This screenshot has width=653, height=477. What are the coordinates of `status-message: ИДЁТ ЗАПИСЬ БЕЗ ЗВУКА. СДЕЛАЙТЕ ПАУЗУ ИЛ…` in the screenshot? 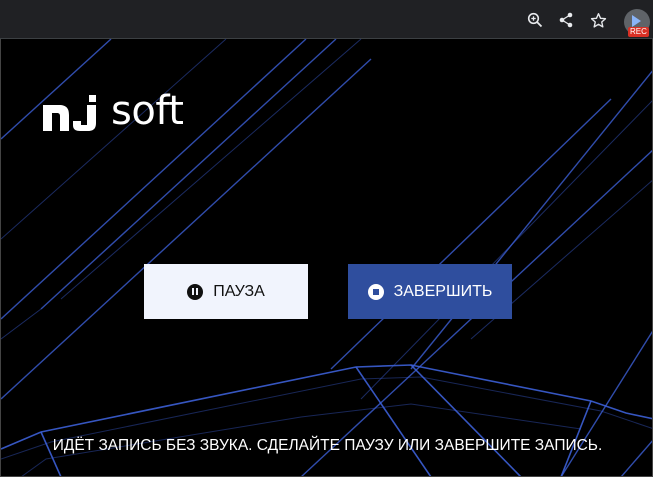 It's located at (327, 445).